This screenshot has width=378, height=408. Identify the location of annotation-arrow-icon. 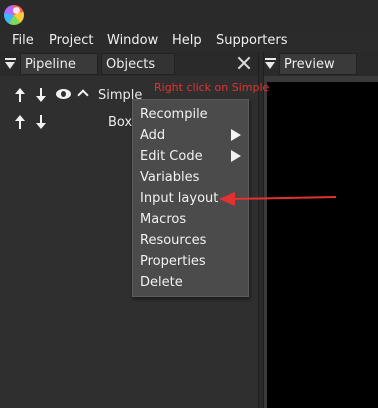
(278, 199).